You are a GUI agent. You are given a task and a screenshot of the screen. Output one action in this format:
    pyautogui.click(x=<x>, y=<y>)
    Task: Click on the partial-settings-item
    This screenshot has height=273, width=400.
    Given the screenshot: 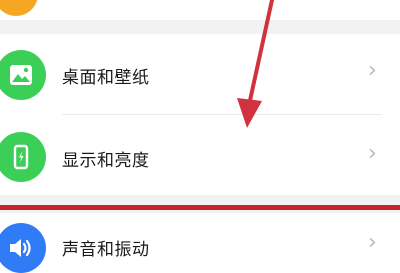 What is the action you would take?
    pyautogui.click(x=200, y=10)
    